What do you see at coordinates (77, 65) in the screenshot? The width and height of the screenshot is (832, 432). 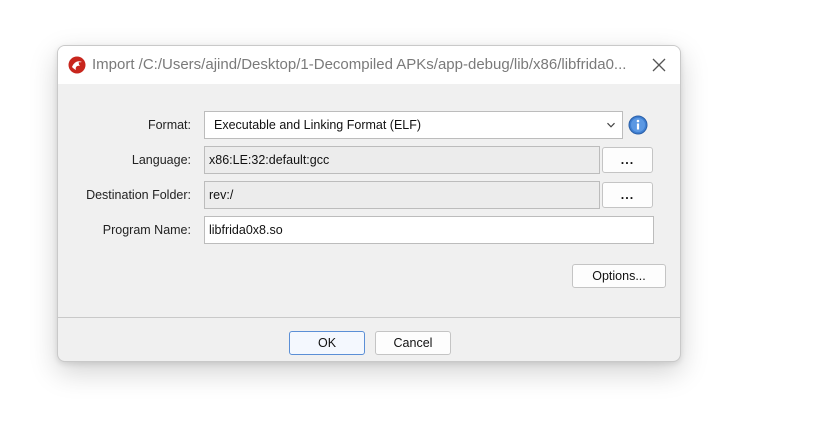 I see `ghidra-dragon-icon` at bounding box center [77, 65].